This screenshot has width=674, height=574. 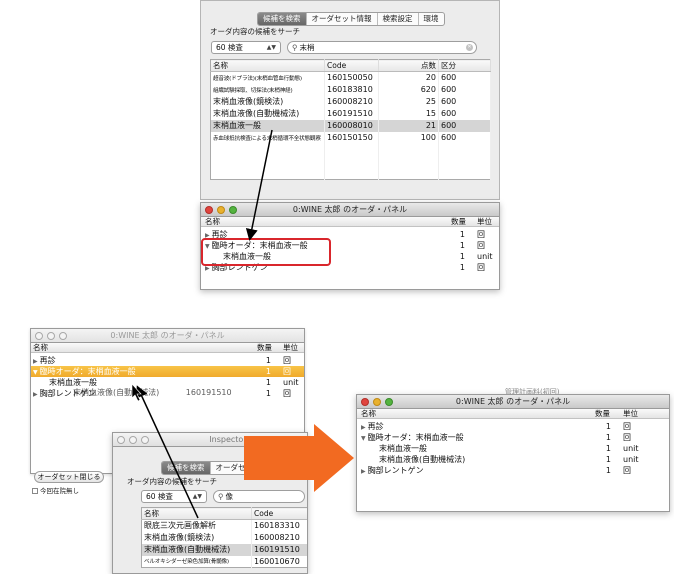 I want to click on row-name: 赤血球抵抗検査による末梢循環不全状態観察, so click(x=267, y=137).